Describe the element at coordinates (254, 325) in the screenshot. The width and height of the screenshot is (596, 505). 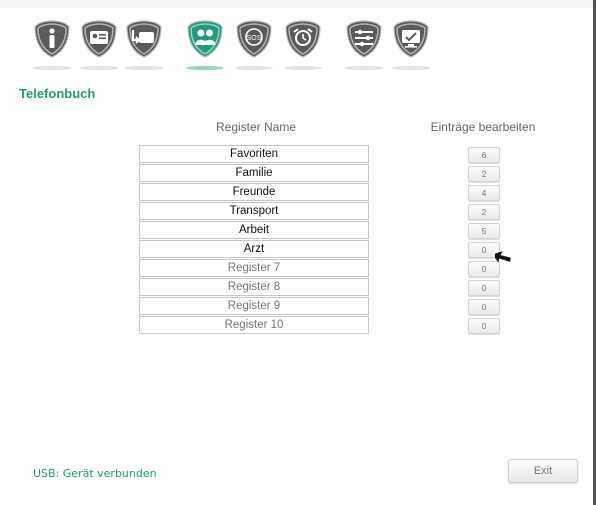
I see `register-name-field: Register 10` at that location.